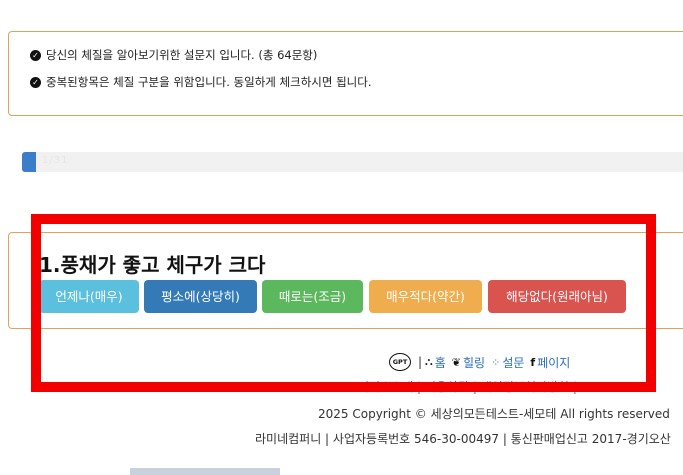 Image resolution: width=683 pixels, height=475 pixels. Describe the element at coordinates (352, 162) in the screenshot. I see `progress-bar: 1/31` at that location.